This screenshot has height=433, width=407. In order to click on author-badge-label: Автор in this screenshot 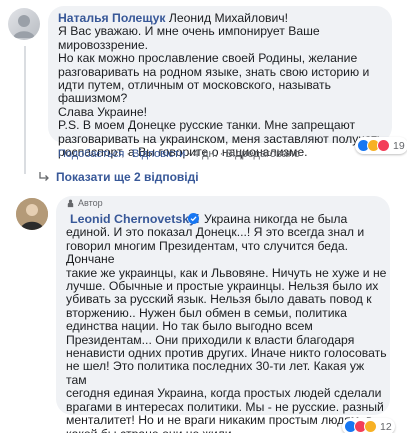, I will do `click(90, 203)`.